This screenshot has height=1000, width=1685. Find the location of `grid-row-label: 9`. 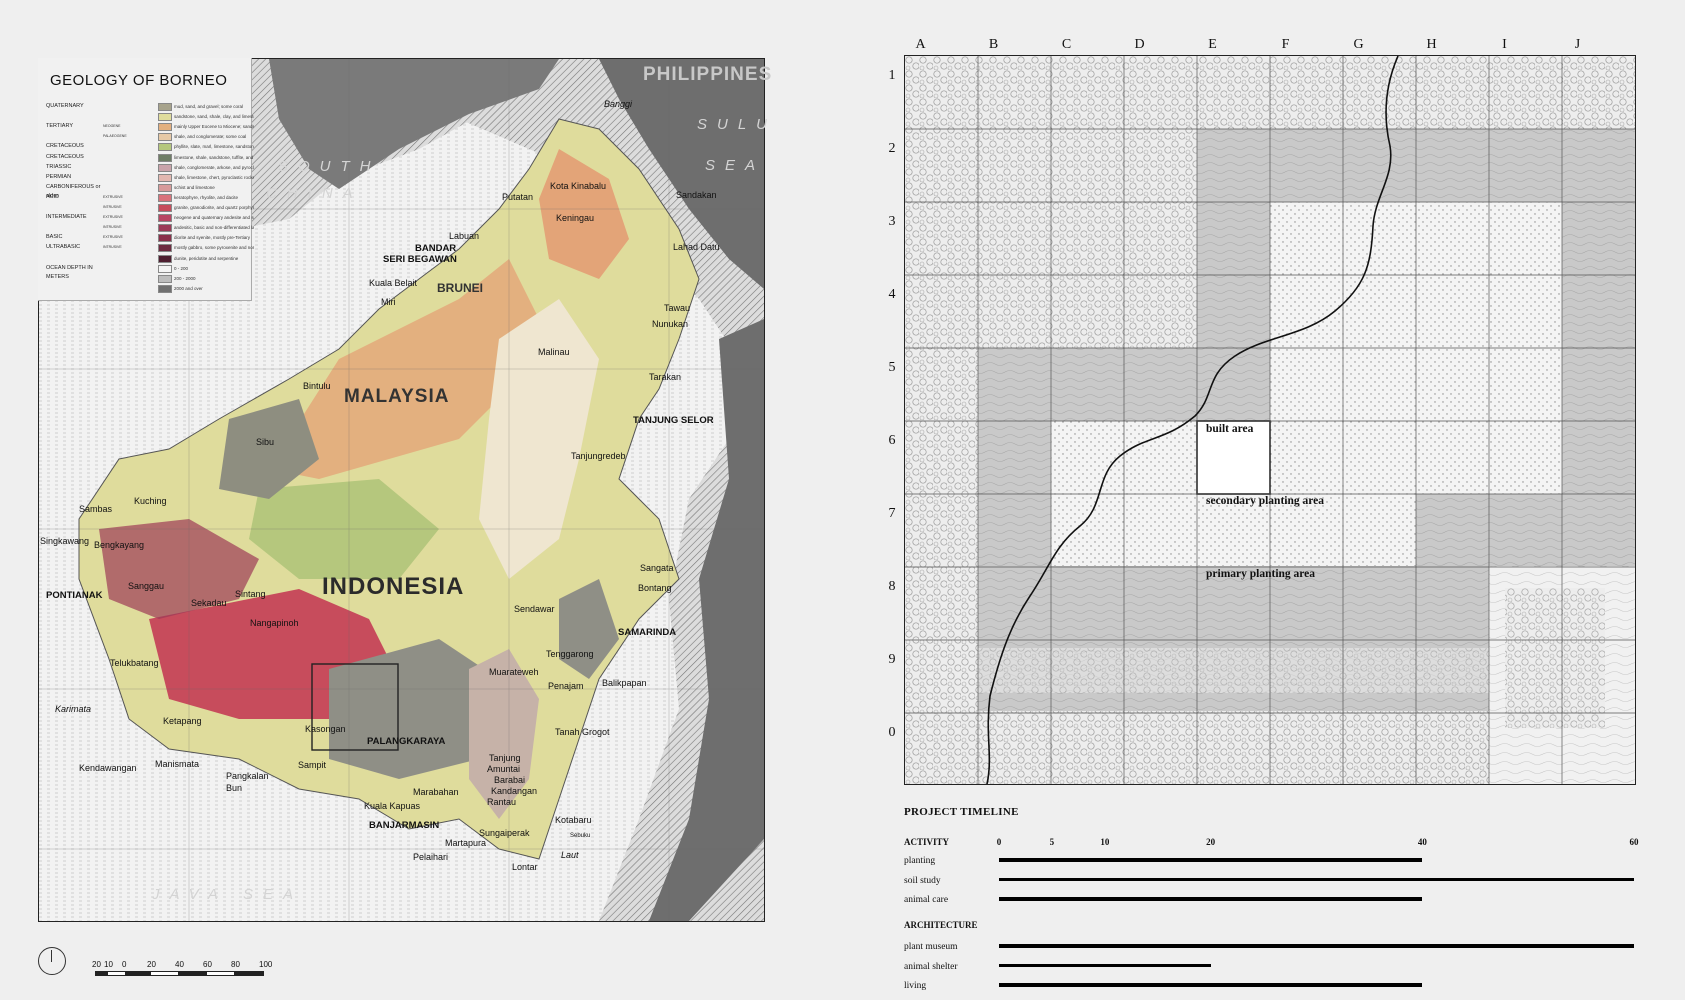

grid-row-label: 9 is located at coordinates (892, 659).